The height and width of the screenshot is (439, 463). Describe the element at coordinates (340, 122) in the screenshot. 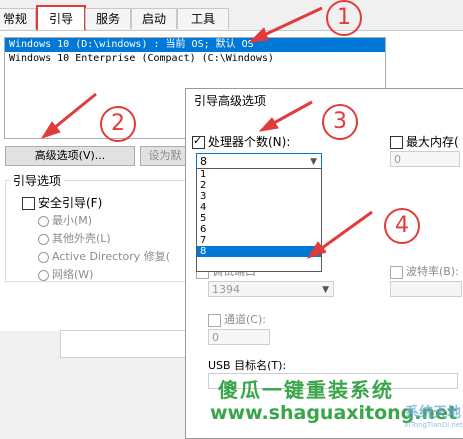

I see `step-marker: 3` at that location.